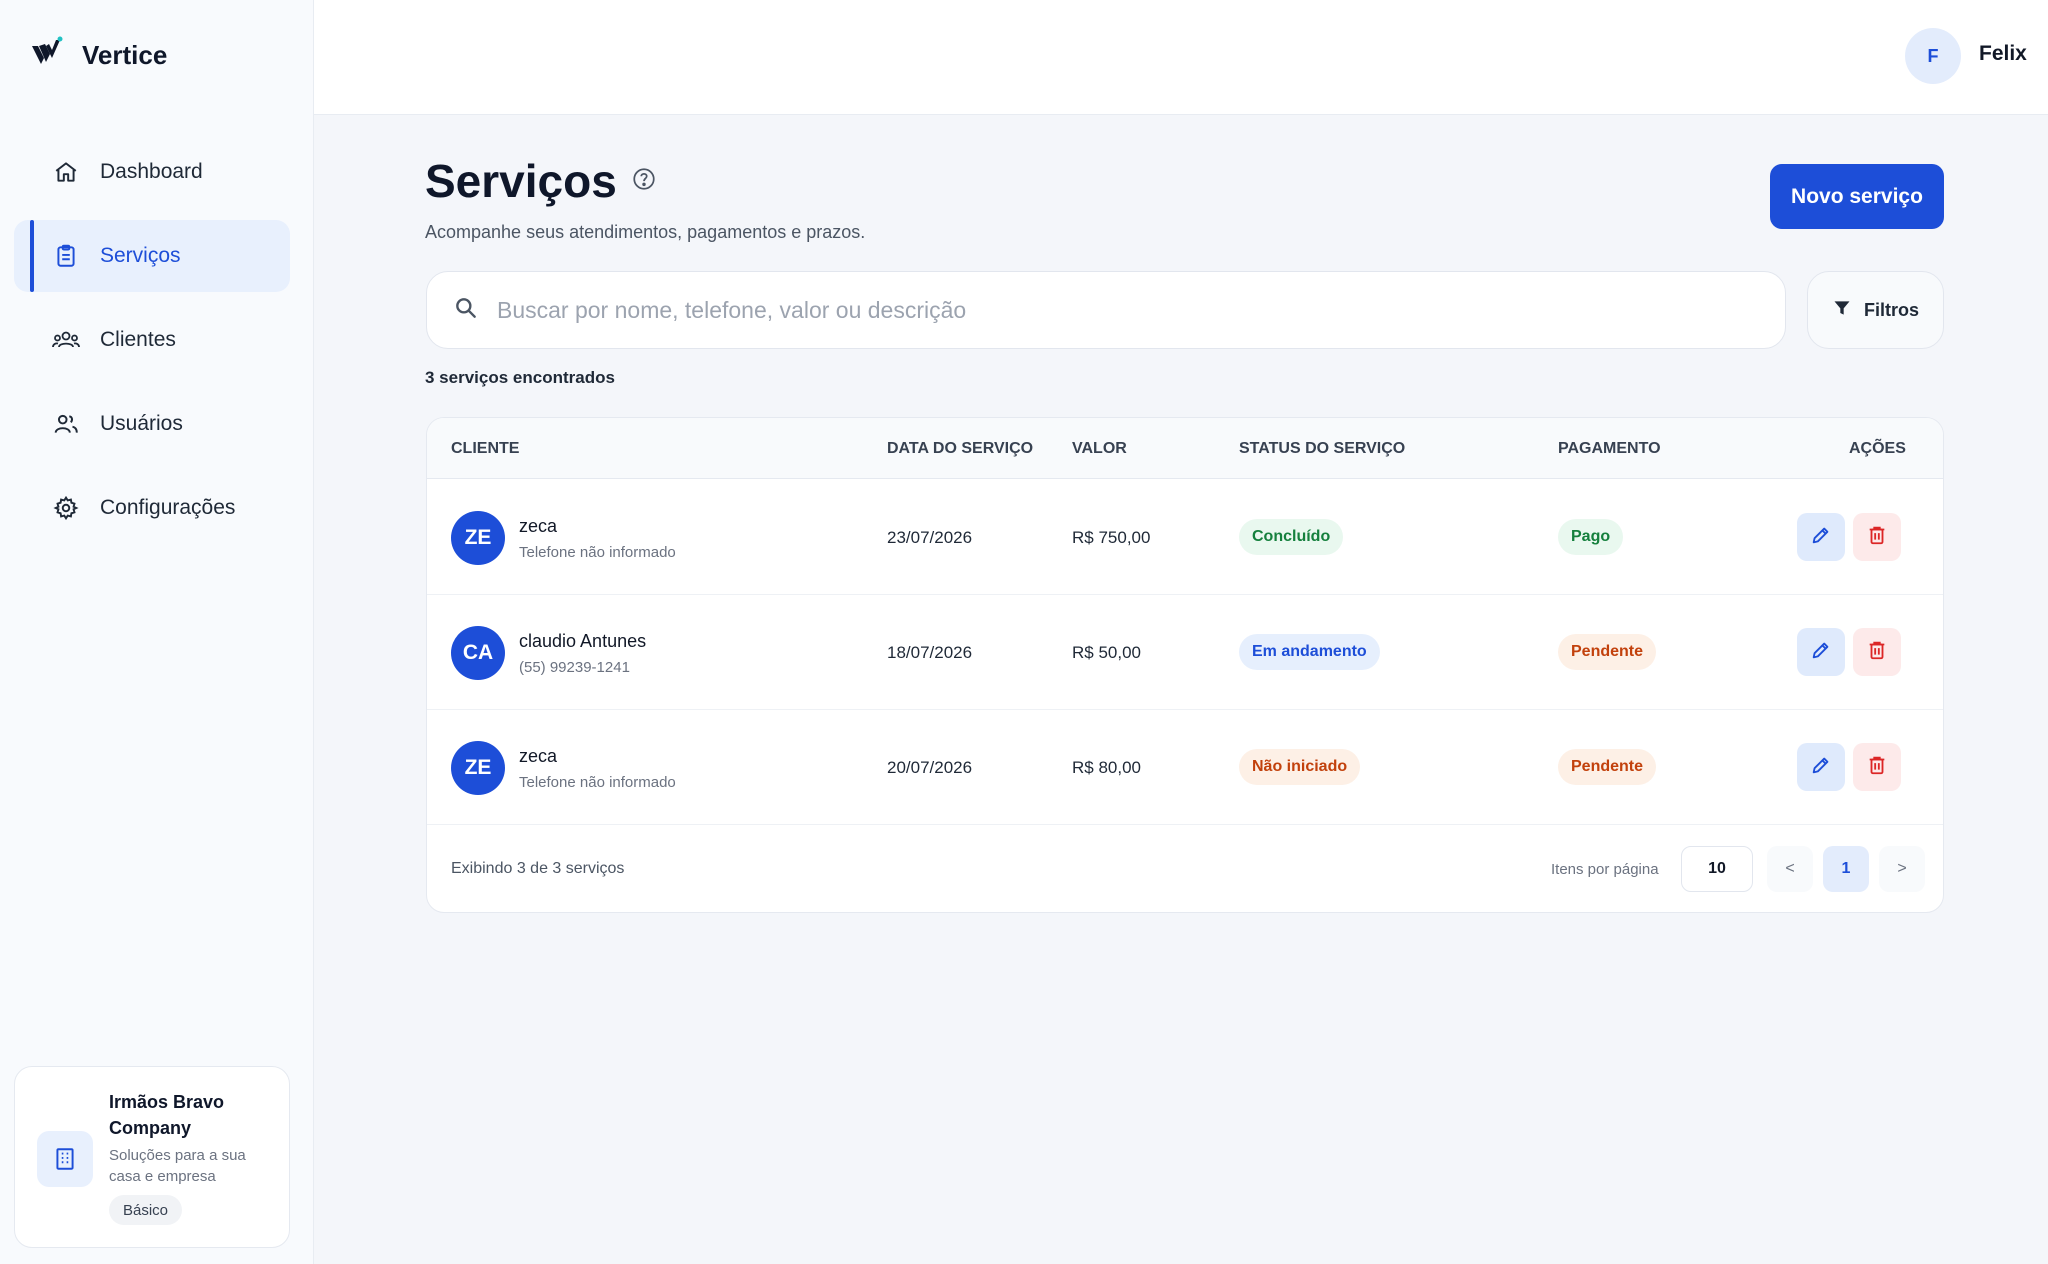 This screenshot has width=2048, height=1264. Describe the element at coordinates (930, 537) in the screenshot. I see `service-date: 23/07/2026` at that location.